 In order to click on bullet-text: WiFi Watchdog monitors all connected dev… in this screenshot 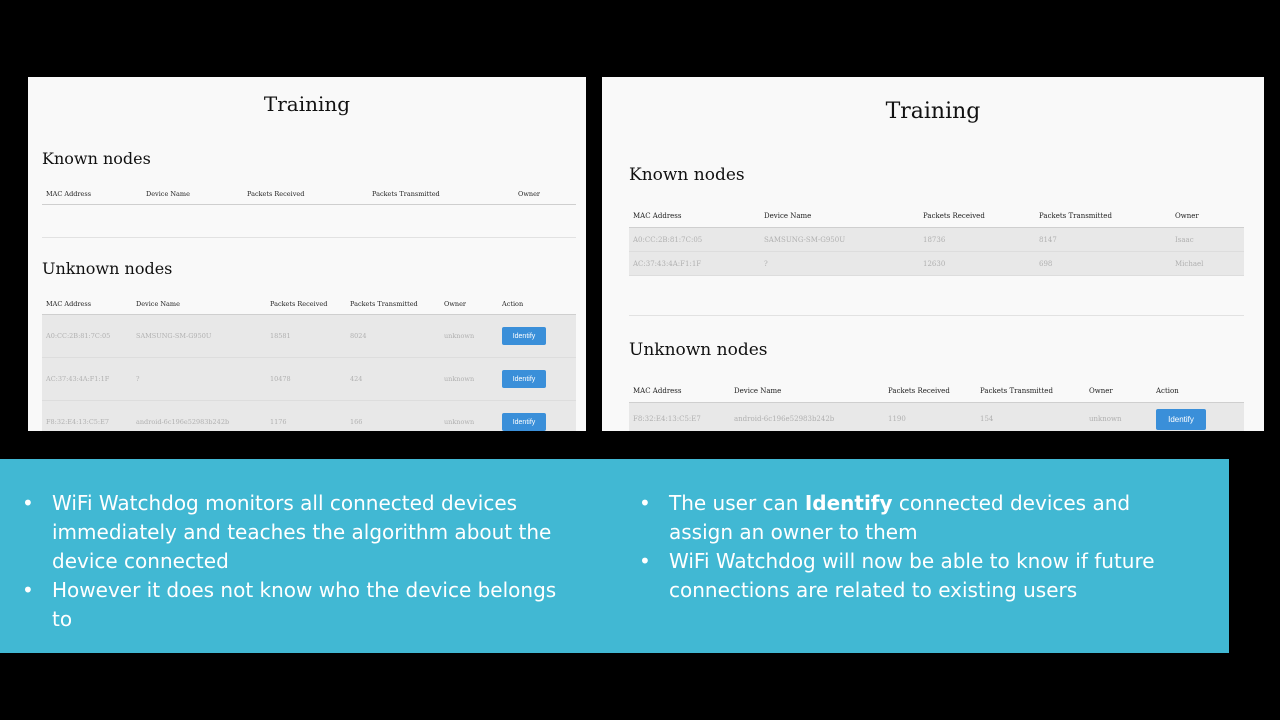, I will do `click(302, 532)`.